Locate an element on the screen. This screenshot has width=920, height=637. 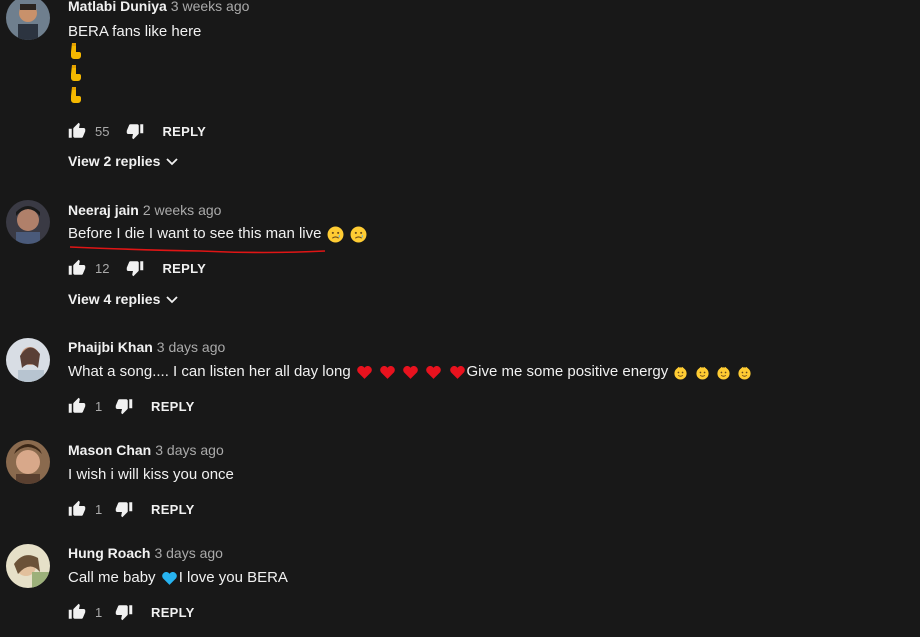
comment-header: Mason Chan 3 days ago is located at coordinates (146, 450).